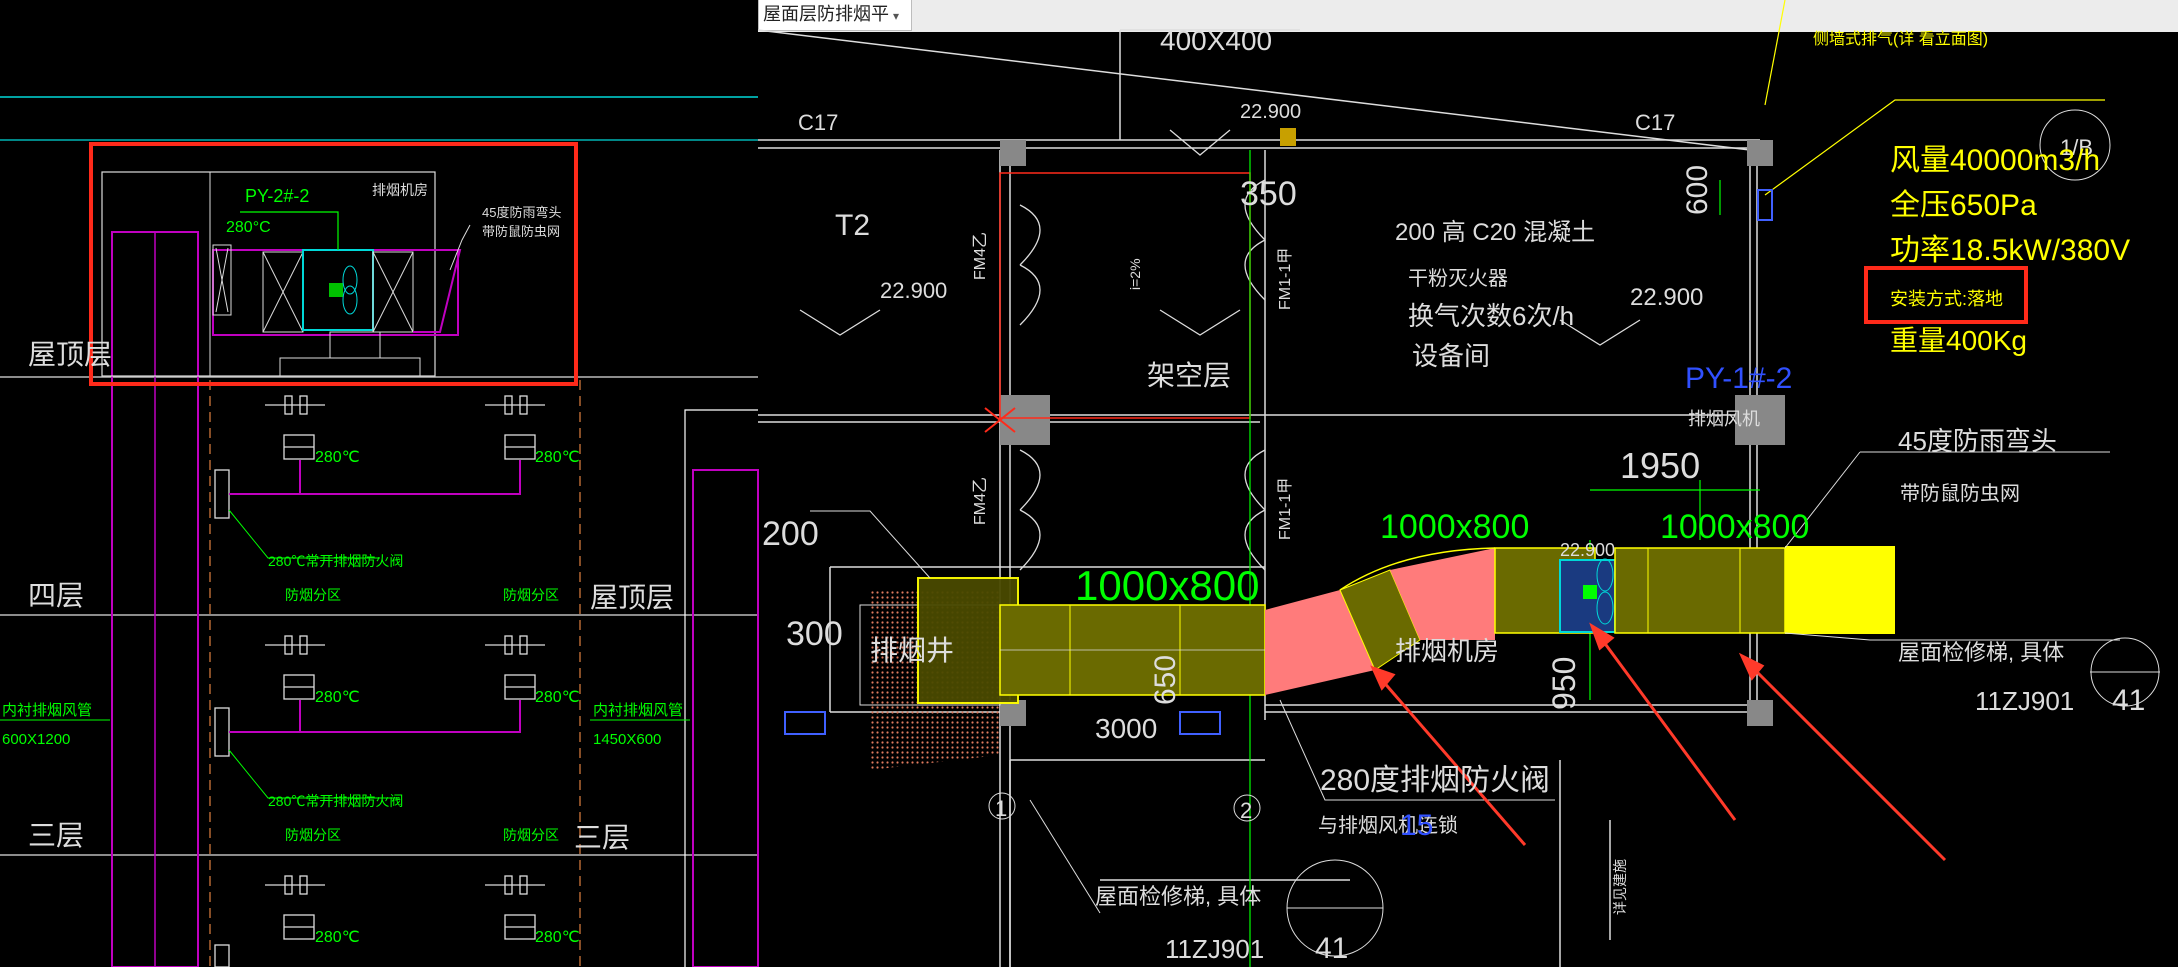  I want to click on left-zone-2a: 防烟分区, so click(313, 835).